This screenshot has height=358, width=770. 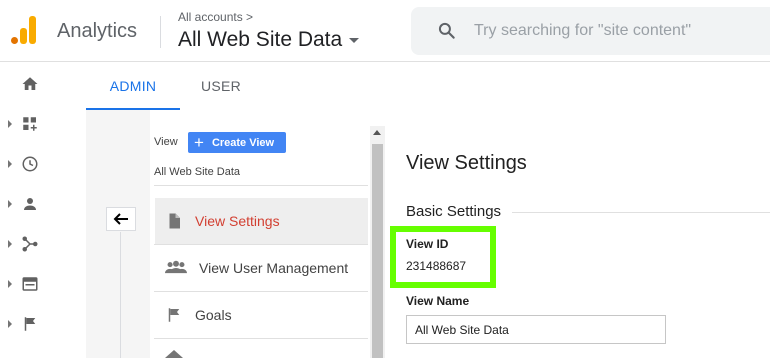 I want to click on home-icon, so click(x=30, y=83).